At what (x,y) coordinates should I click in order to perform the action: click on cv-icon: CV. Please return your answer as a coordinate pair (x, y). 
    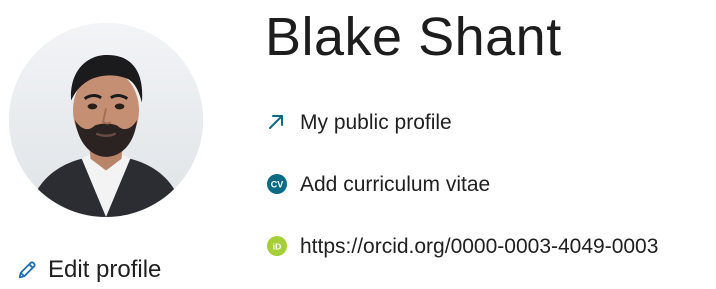
    Looking at the image, I should click on (277, 184).